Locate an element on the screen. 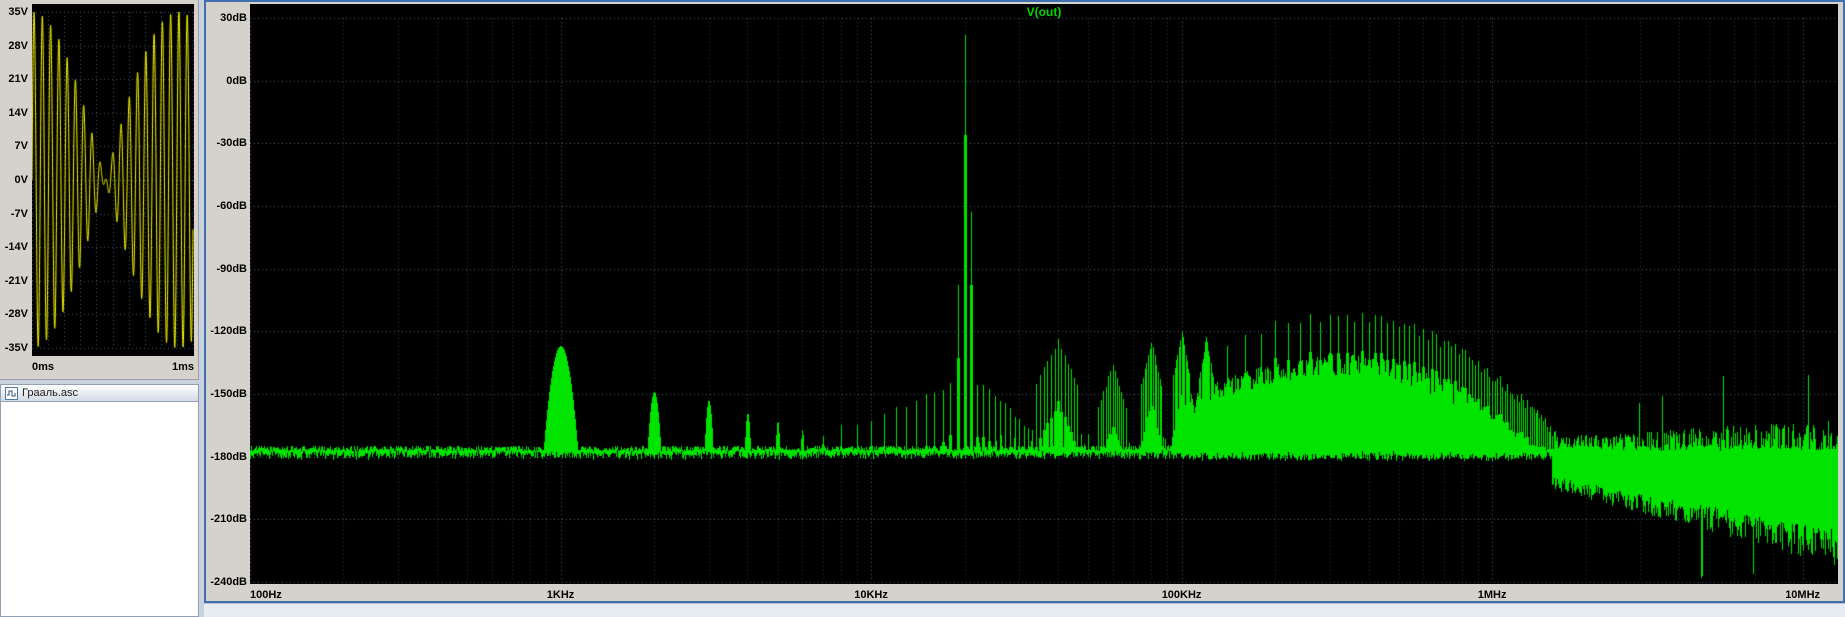 The width and height of the screenshot is (1845, 617). x-axis-tick-label: 0ms is located at coordinates (43, 367).